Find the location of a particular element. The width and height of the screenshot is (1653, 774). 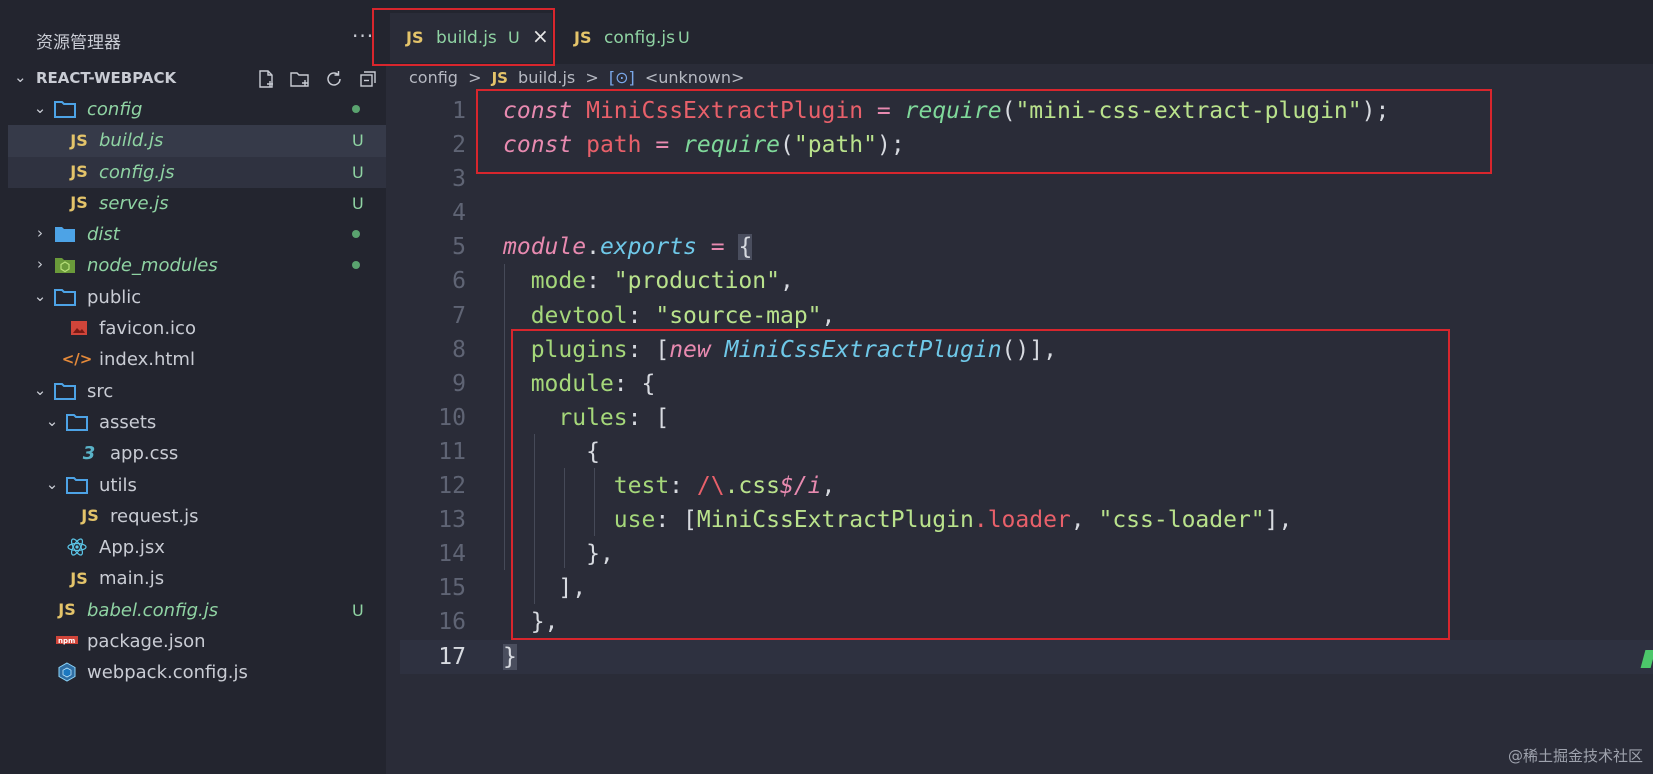

tree-item-index-html: </> index.html is located at coordinates (197, 359).